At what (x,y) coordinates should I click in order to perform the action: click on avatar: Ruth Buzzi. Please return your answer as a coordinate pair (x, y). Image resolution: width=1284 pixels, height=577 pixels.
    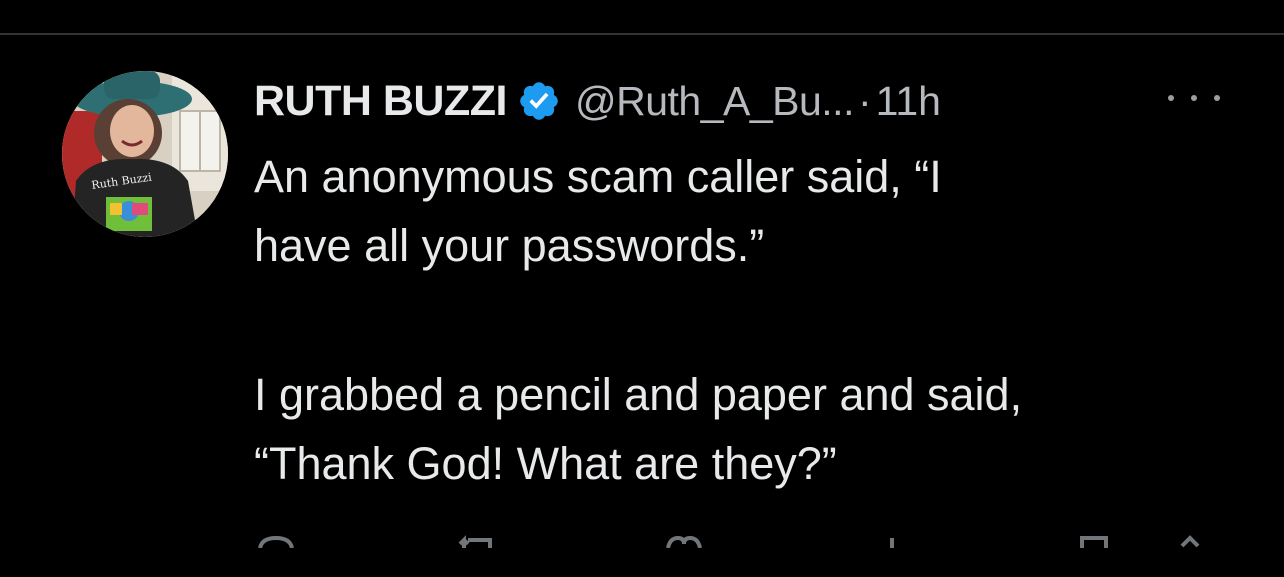
    Looking at the image, I should click on (145, 154).